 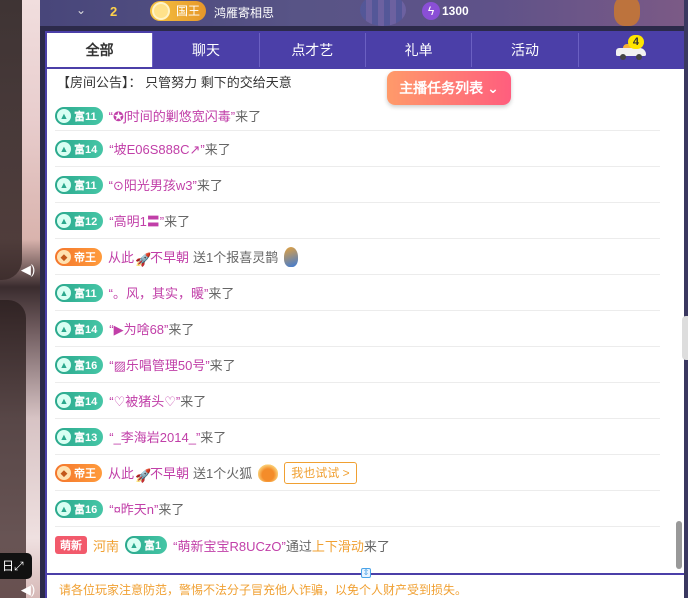 What do you see at coordinates (630, 50) in the screenshot?
I see `tab-car: 4` at bounding box center [630, 50].